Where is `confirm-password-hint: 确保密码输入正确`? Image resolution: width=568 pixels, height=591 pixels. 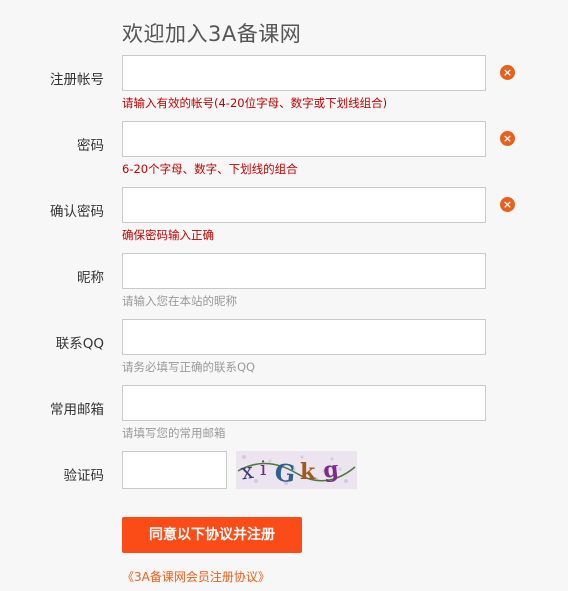 confirm-password-hint: 确保密码输入正确 is located at coordinates (168, 235).